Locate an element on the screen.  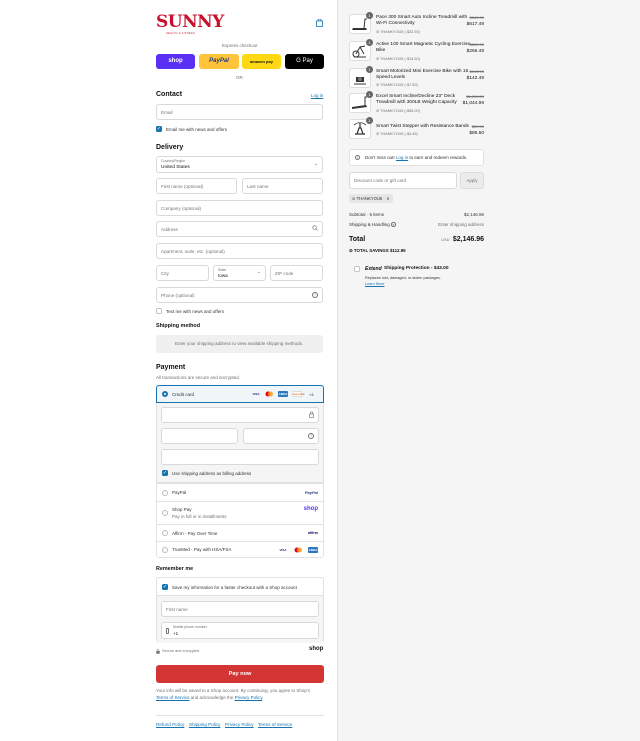
visa-logo: VISA is located at coordinates (283, 550).